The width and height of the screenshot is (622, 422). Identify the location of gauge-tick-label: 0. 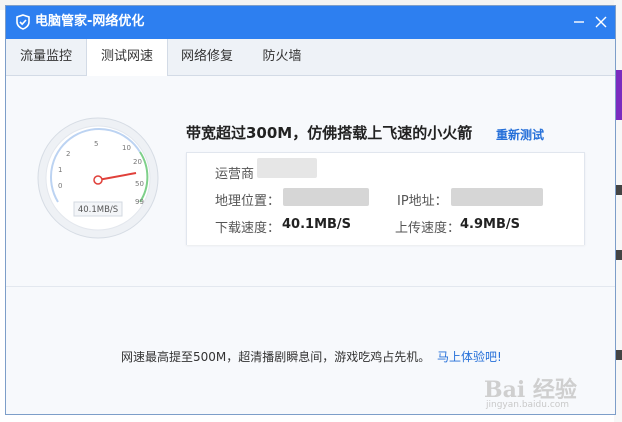
(60, 186).